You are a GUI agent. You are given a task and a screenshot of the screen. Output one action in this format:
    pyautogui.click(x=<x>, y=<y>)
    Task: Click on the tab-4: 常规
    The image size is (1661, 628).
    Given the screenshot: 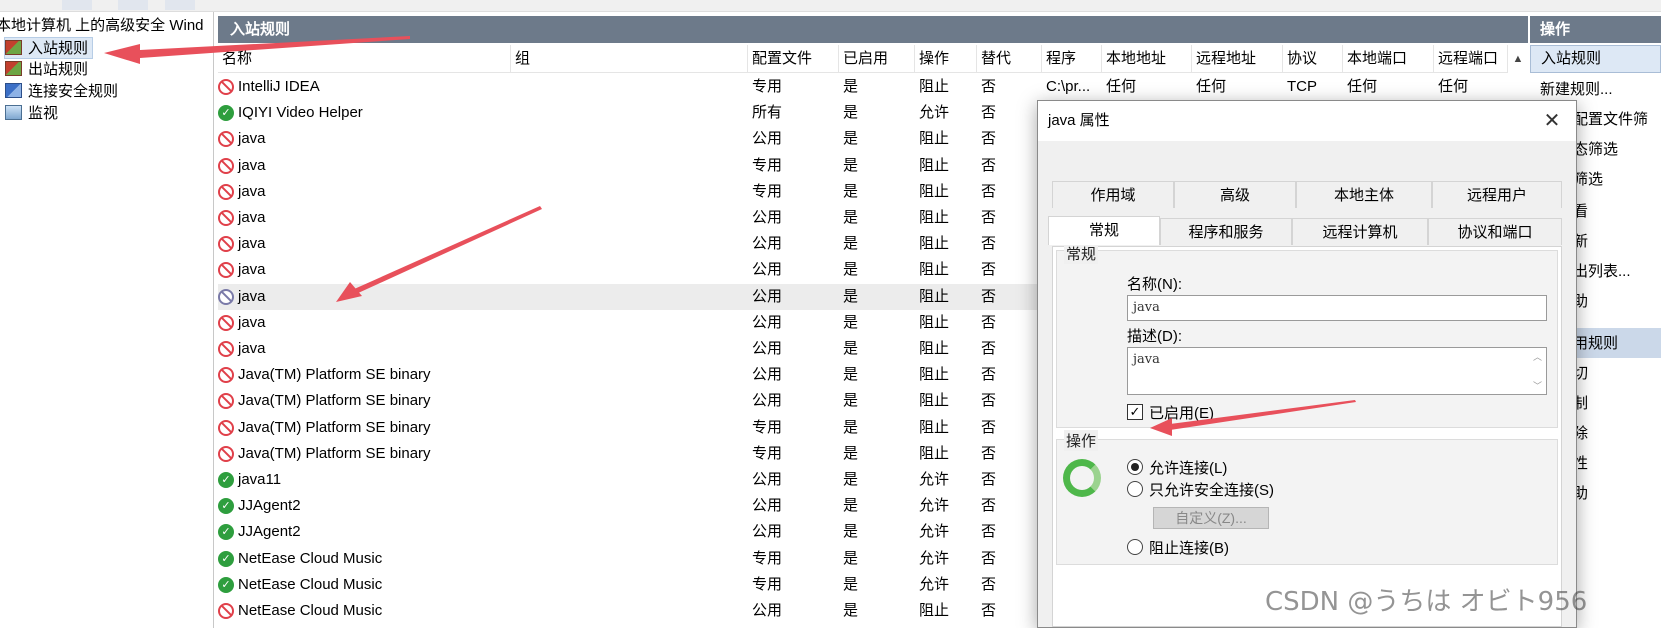 What is the action you would take?
    pyautogui.click(x=1104, y=230)
    